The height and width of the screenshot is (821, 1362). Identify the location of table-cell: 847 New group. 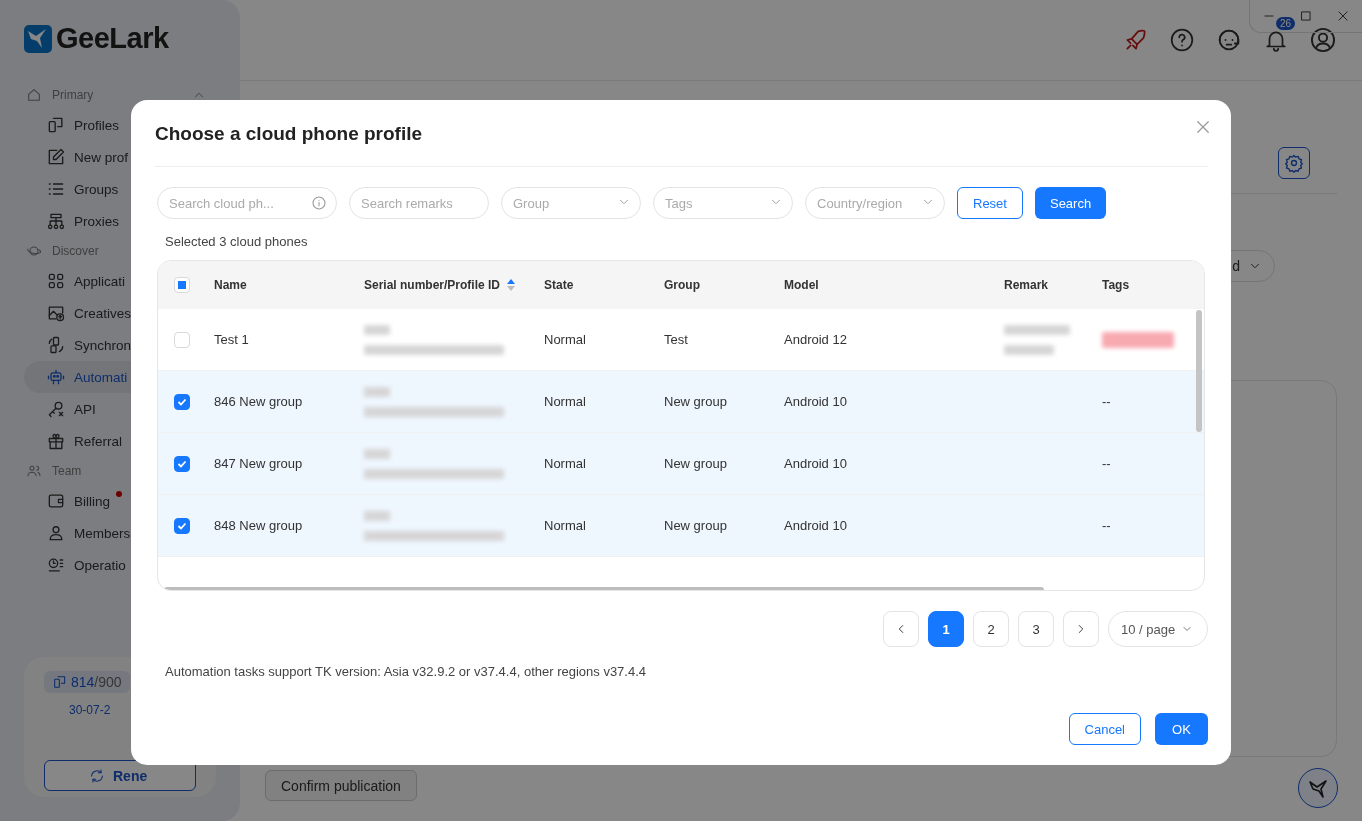
(258, 463).